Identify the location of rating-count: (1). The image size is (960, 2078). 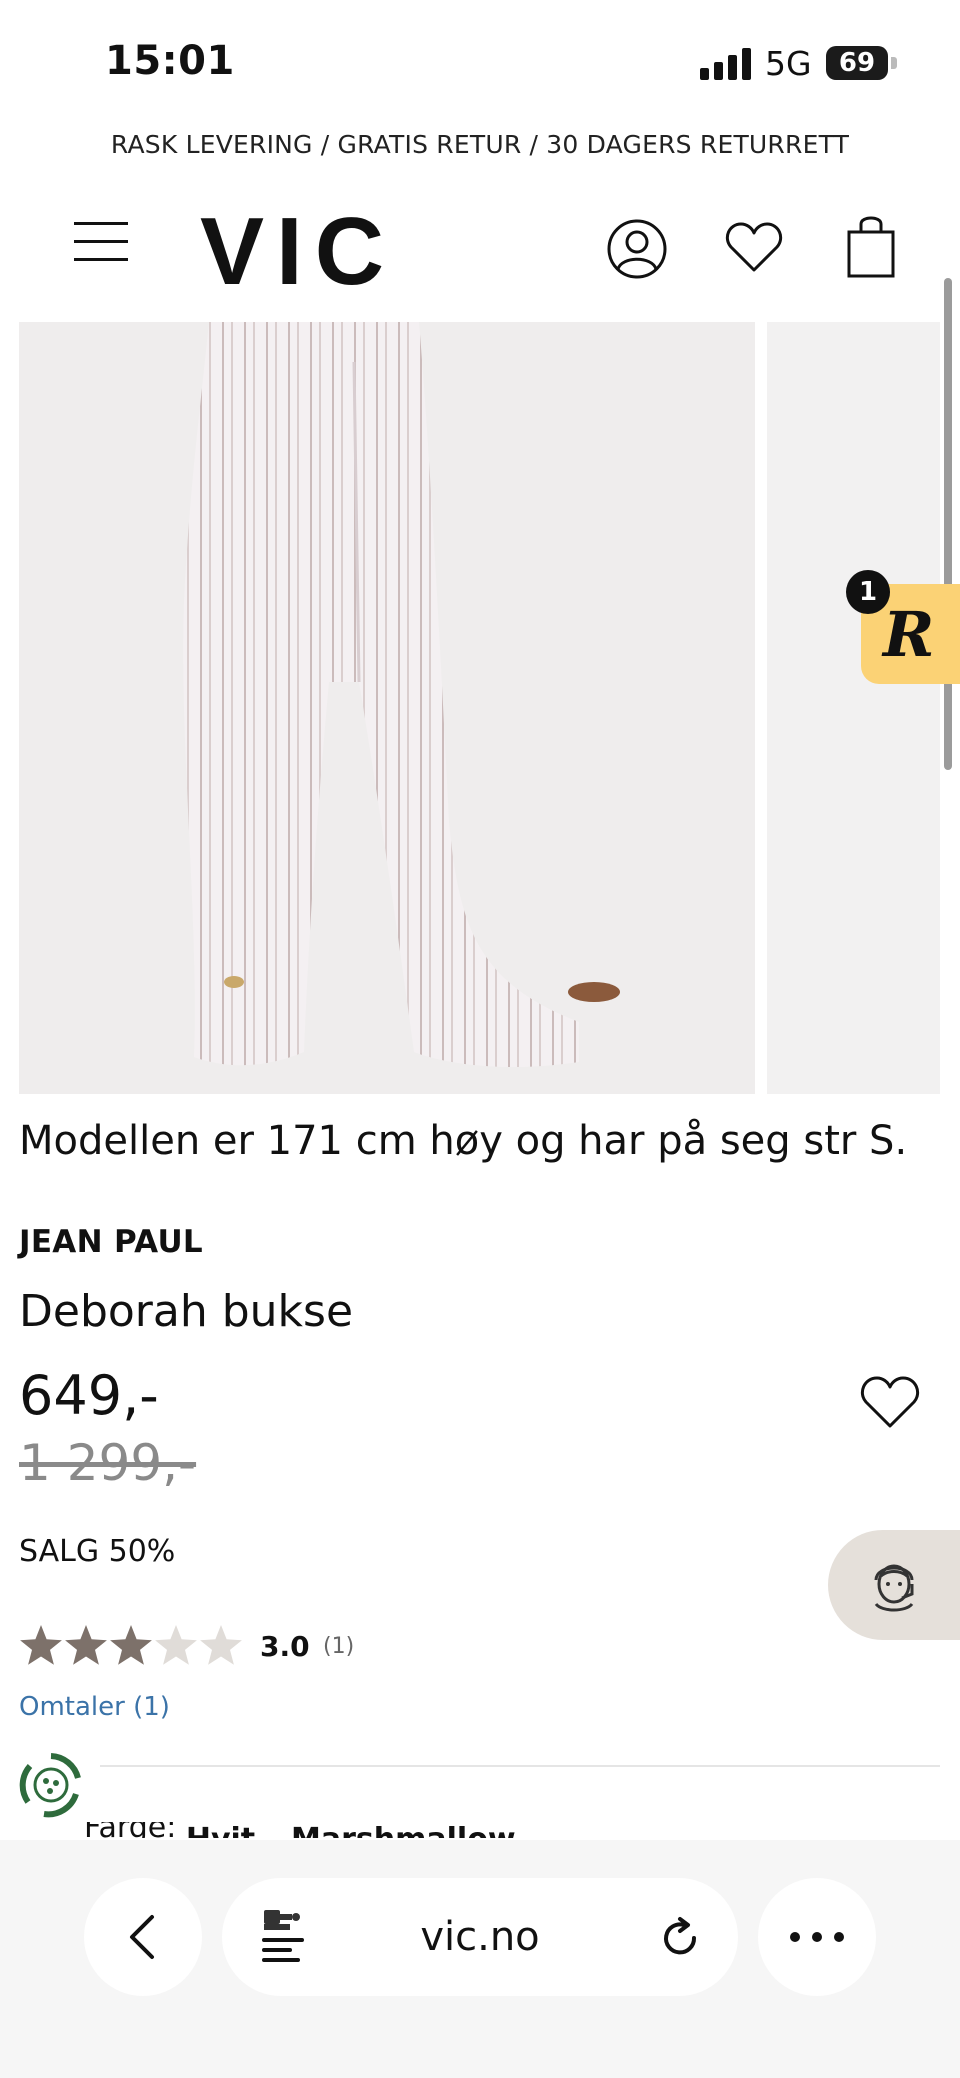
(339, 1646).